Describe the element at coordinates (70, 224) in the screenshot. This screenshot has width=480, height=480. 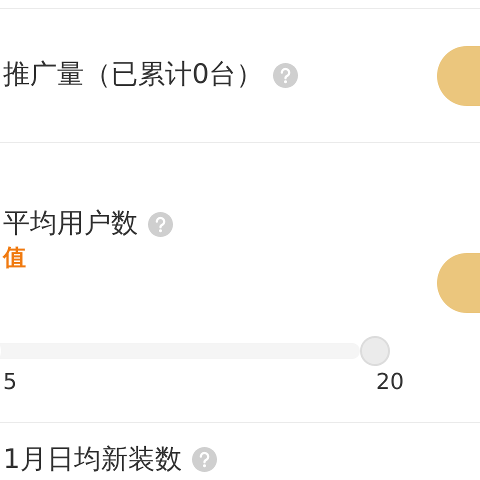
I see `section-title: 平均用户数` at that location.